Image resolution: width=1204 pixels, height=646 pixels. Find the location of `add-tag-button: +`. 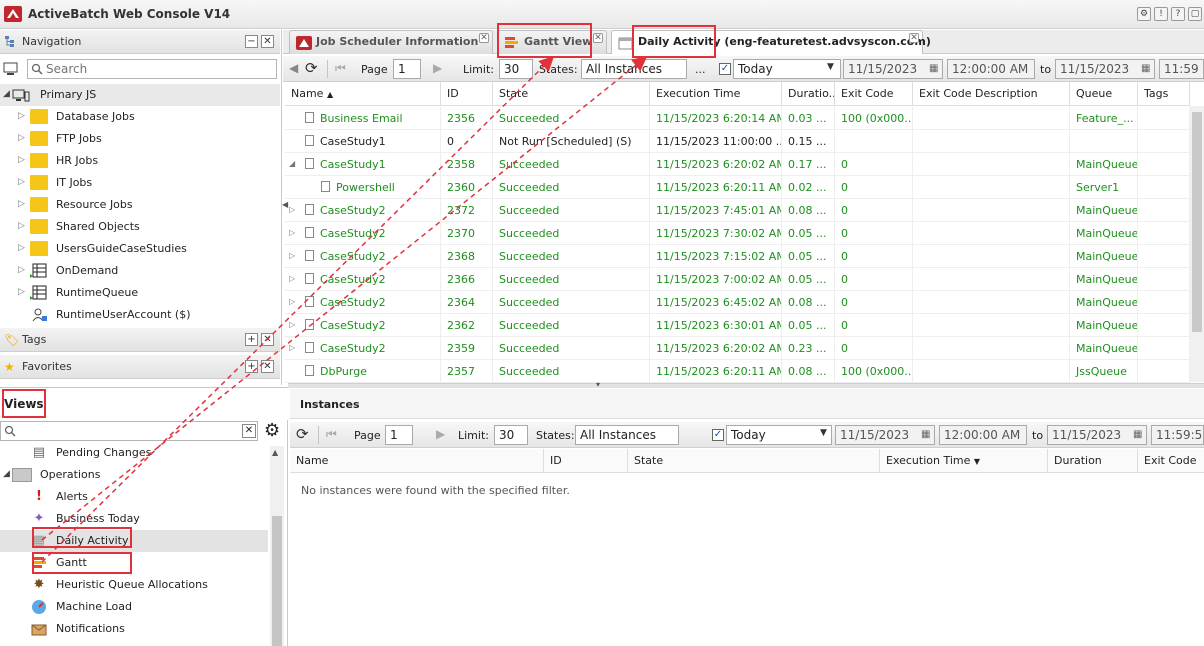

add-tag-button: + is located at coordinates (251, 339).